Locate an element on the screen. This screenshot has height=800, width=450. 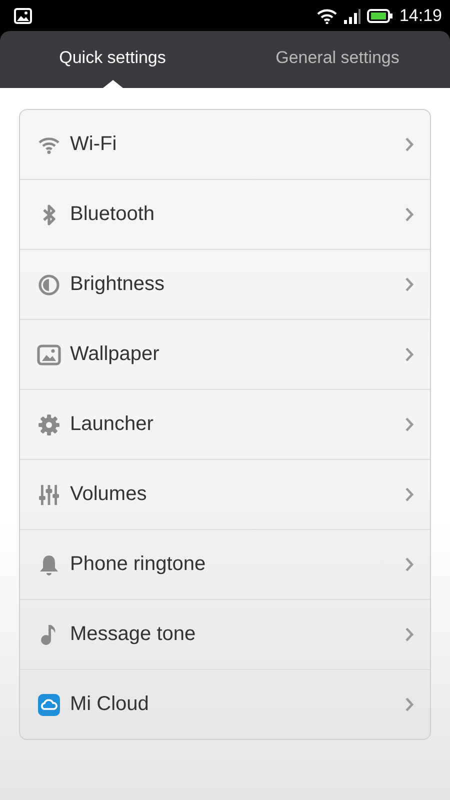
wifi-signal-icon is located at coordinates (327, 16).